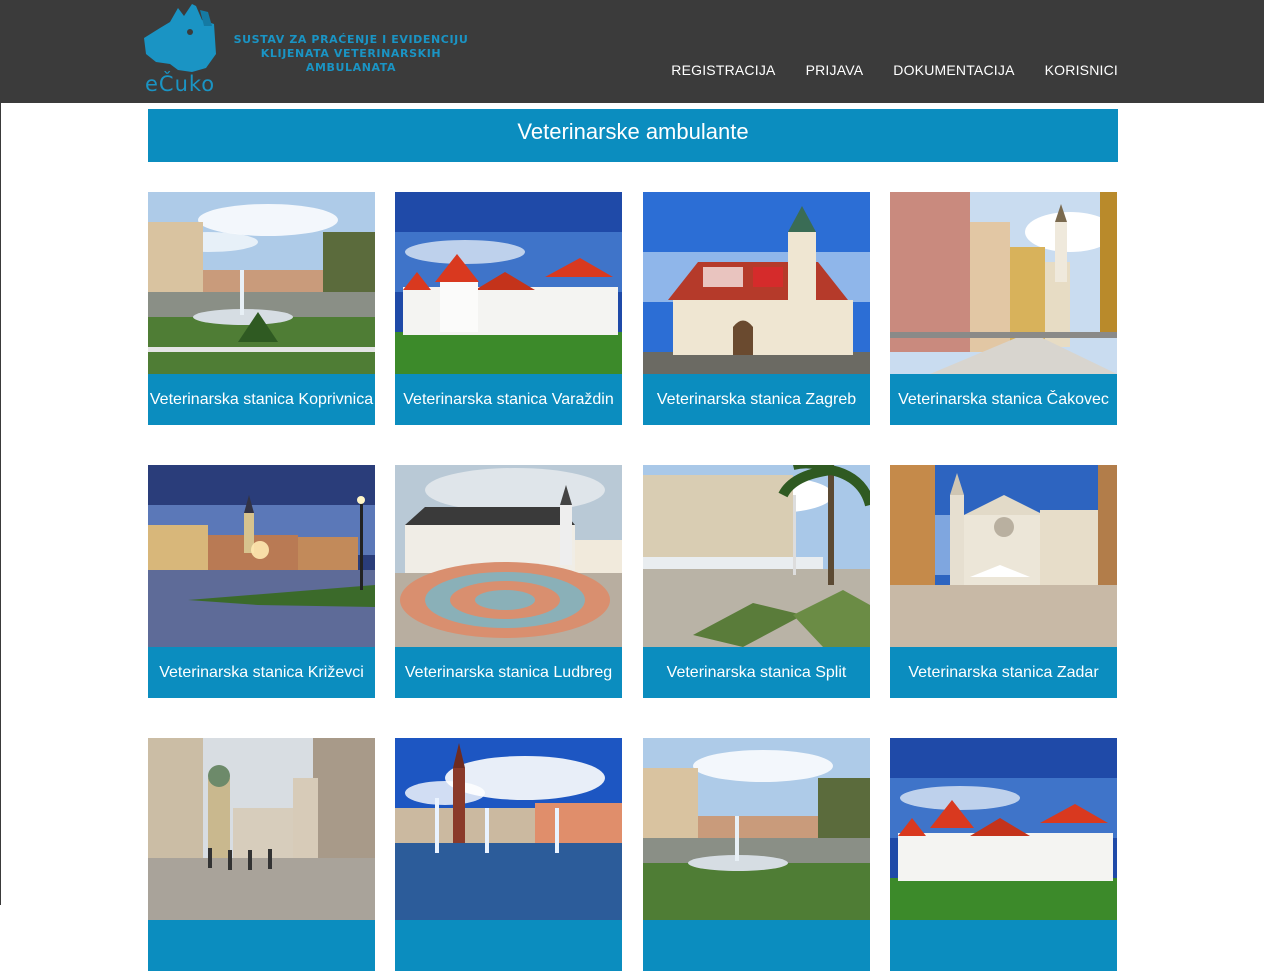 Image resolution: width=1264 pixels, height=971 pixels. What do you see at coordinates (180, 84) in the screenshot?
I see `logo-text: eČuko` at bounding box center [180, 84].